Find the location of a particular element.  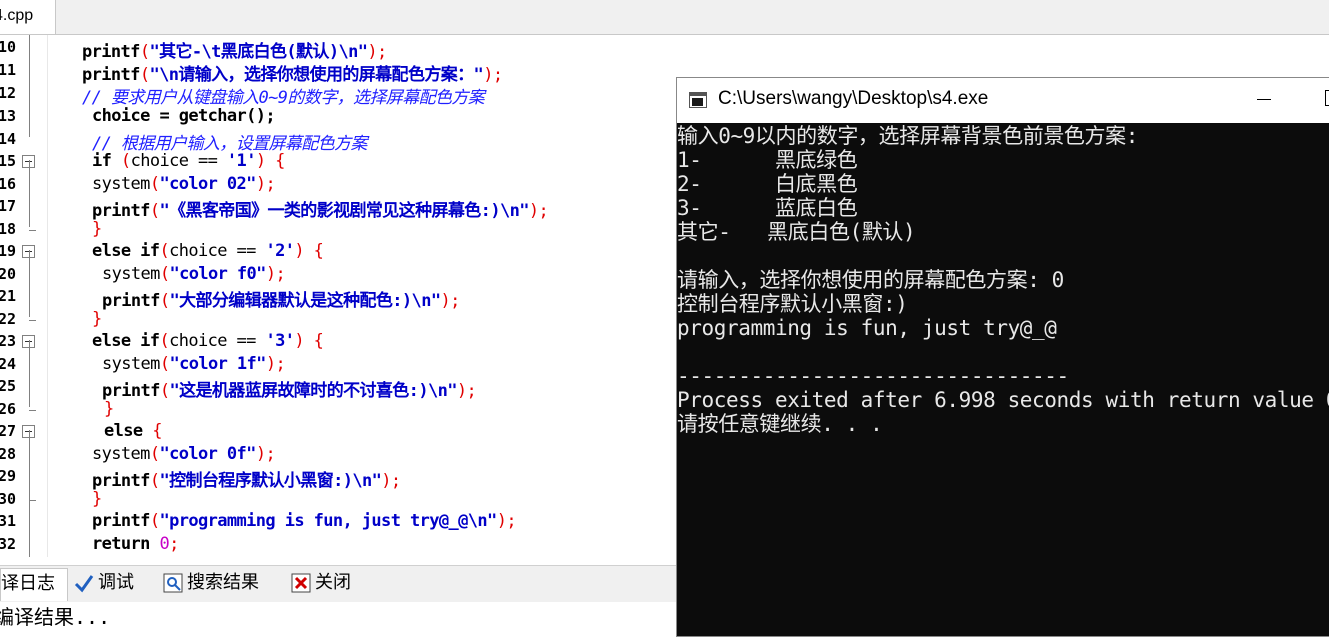

editor-tabbar: 4.cpp is located at coordinates (664, 17).